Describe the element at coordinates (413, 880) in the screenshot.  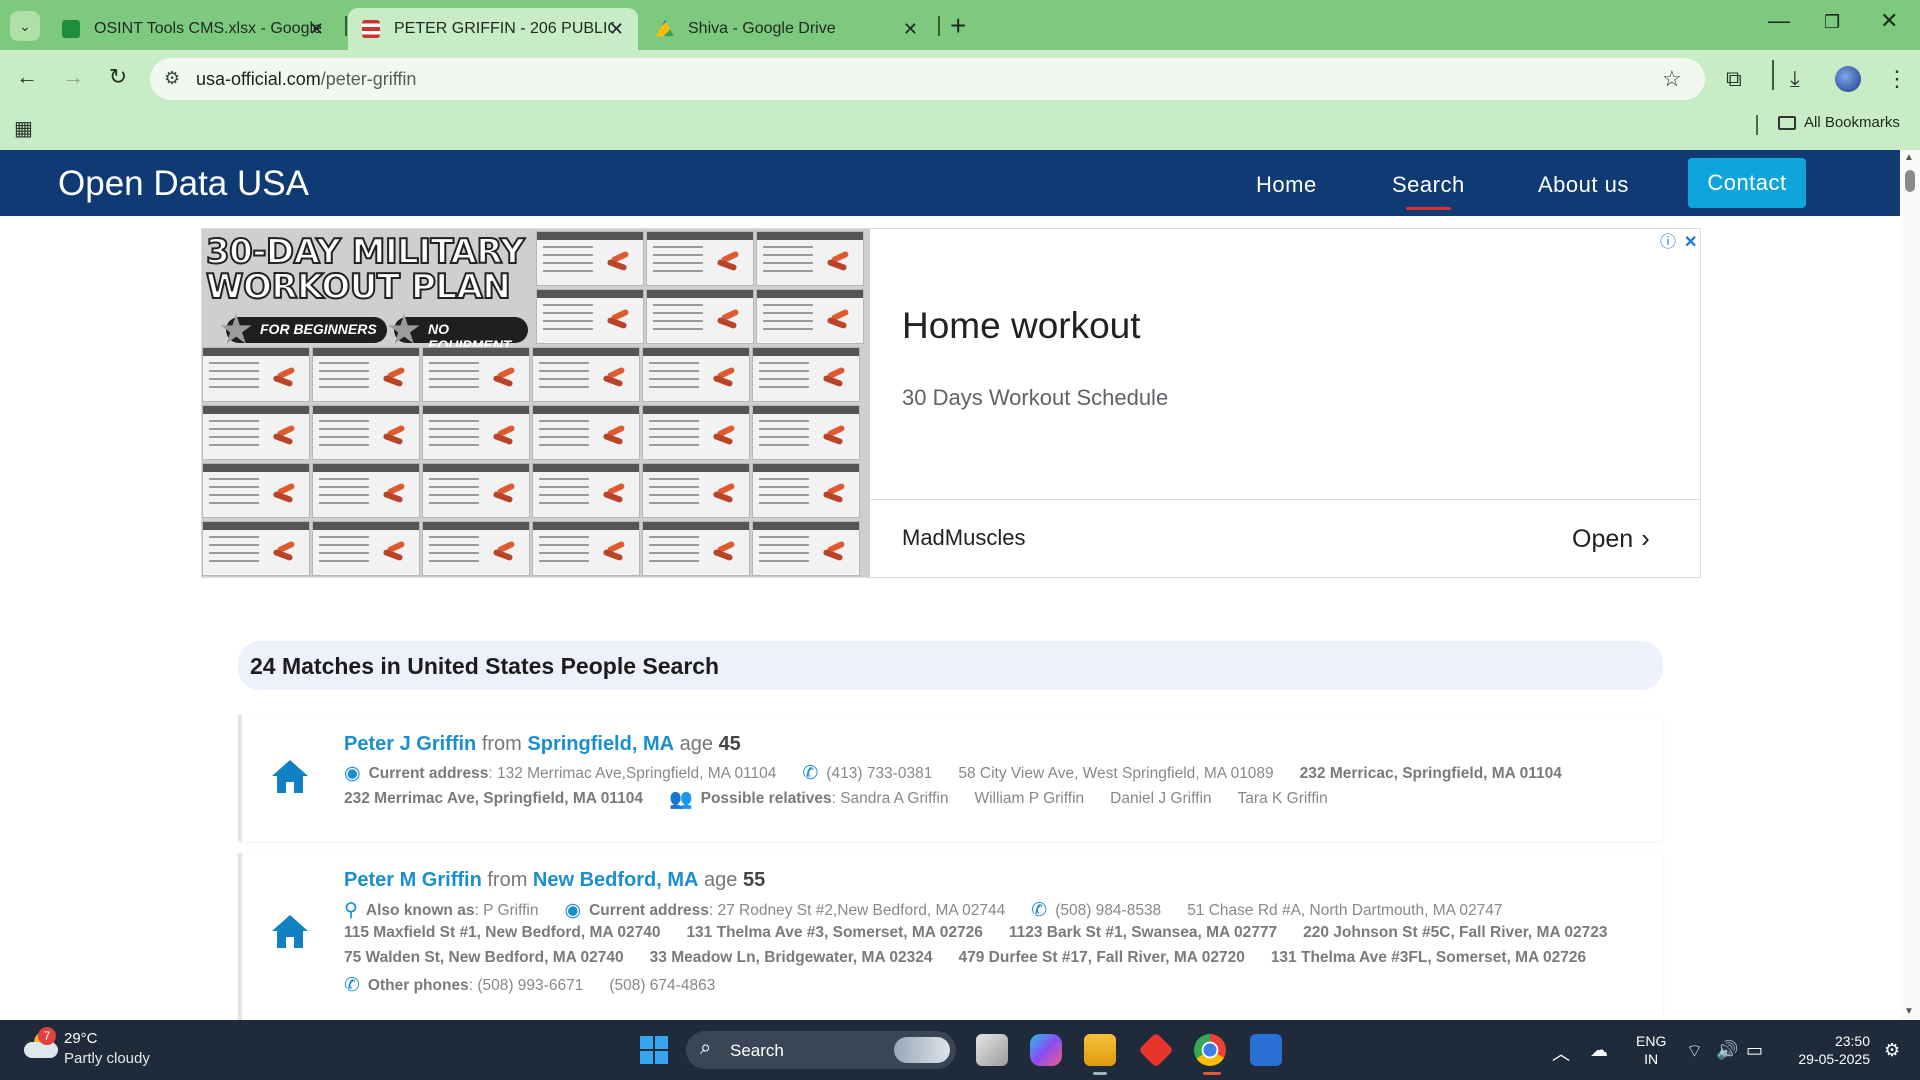
I see `person-name-link: Peter M Griffin` at that location.